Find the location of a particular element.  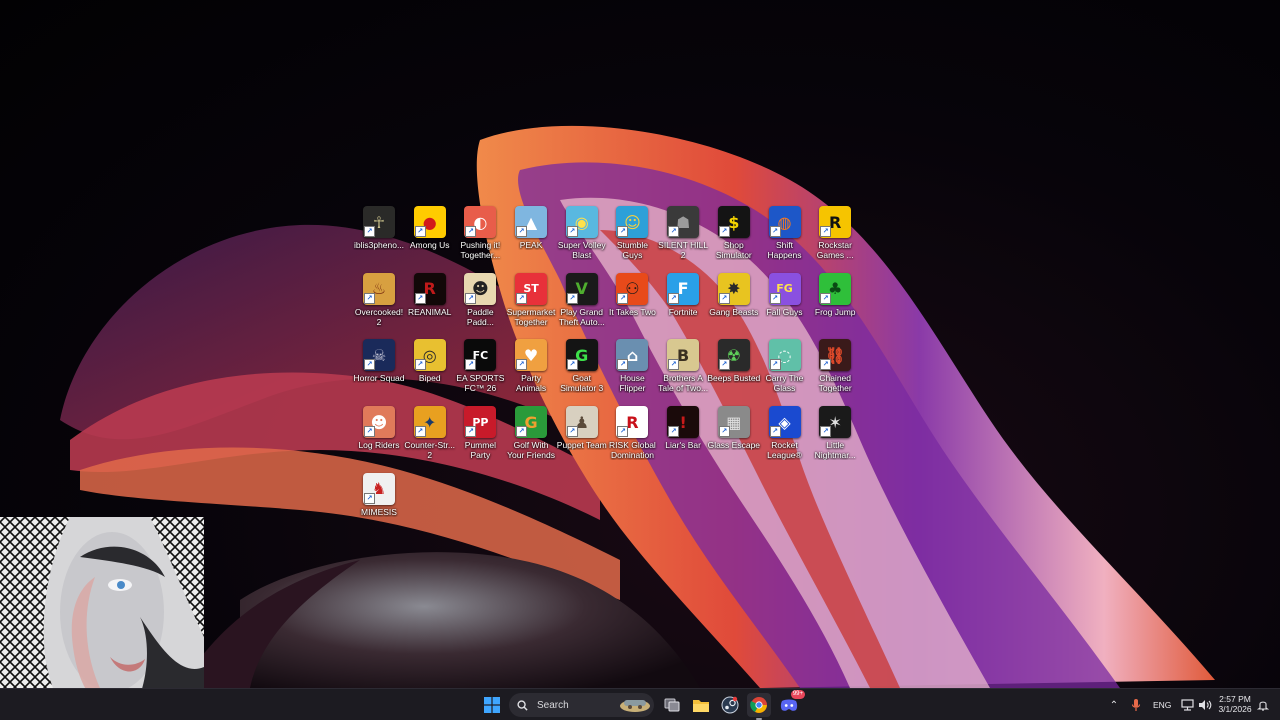

desktop-icon: ✸ ↗ Gang Beasts is located at coordinates (734, 303).